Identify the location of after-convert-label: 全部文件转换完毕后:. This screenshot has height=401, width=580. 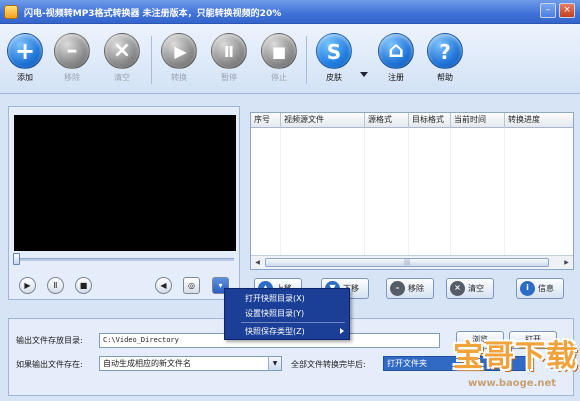
(328, 364).